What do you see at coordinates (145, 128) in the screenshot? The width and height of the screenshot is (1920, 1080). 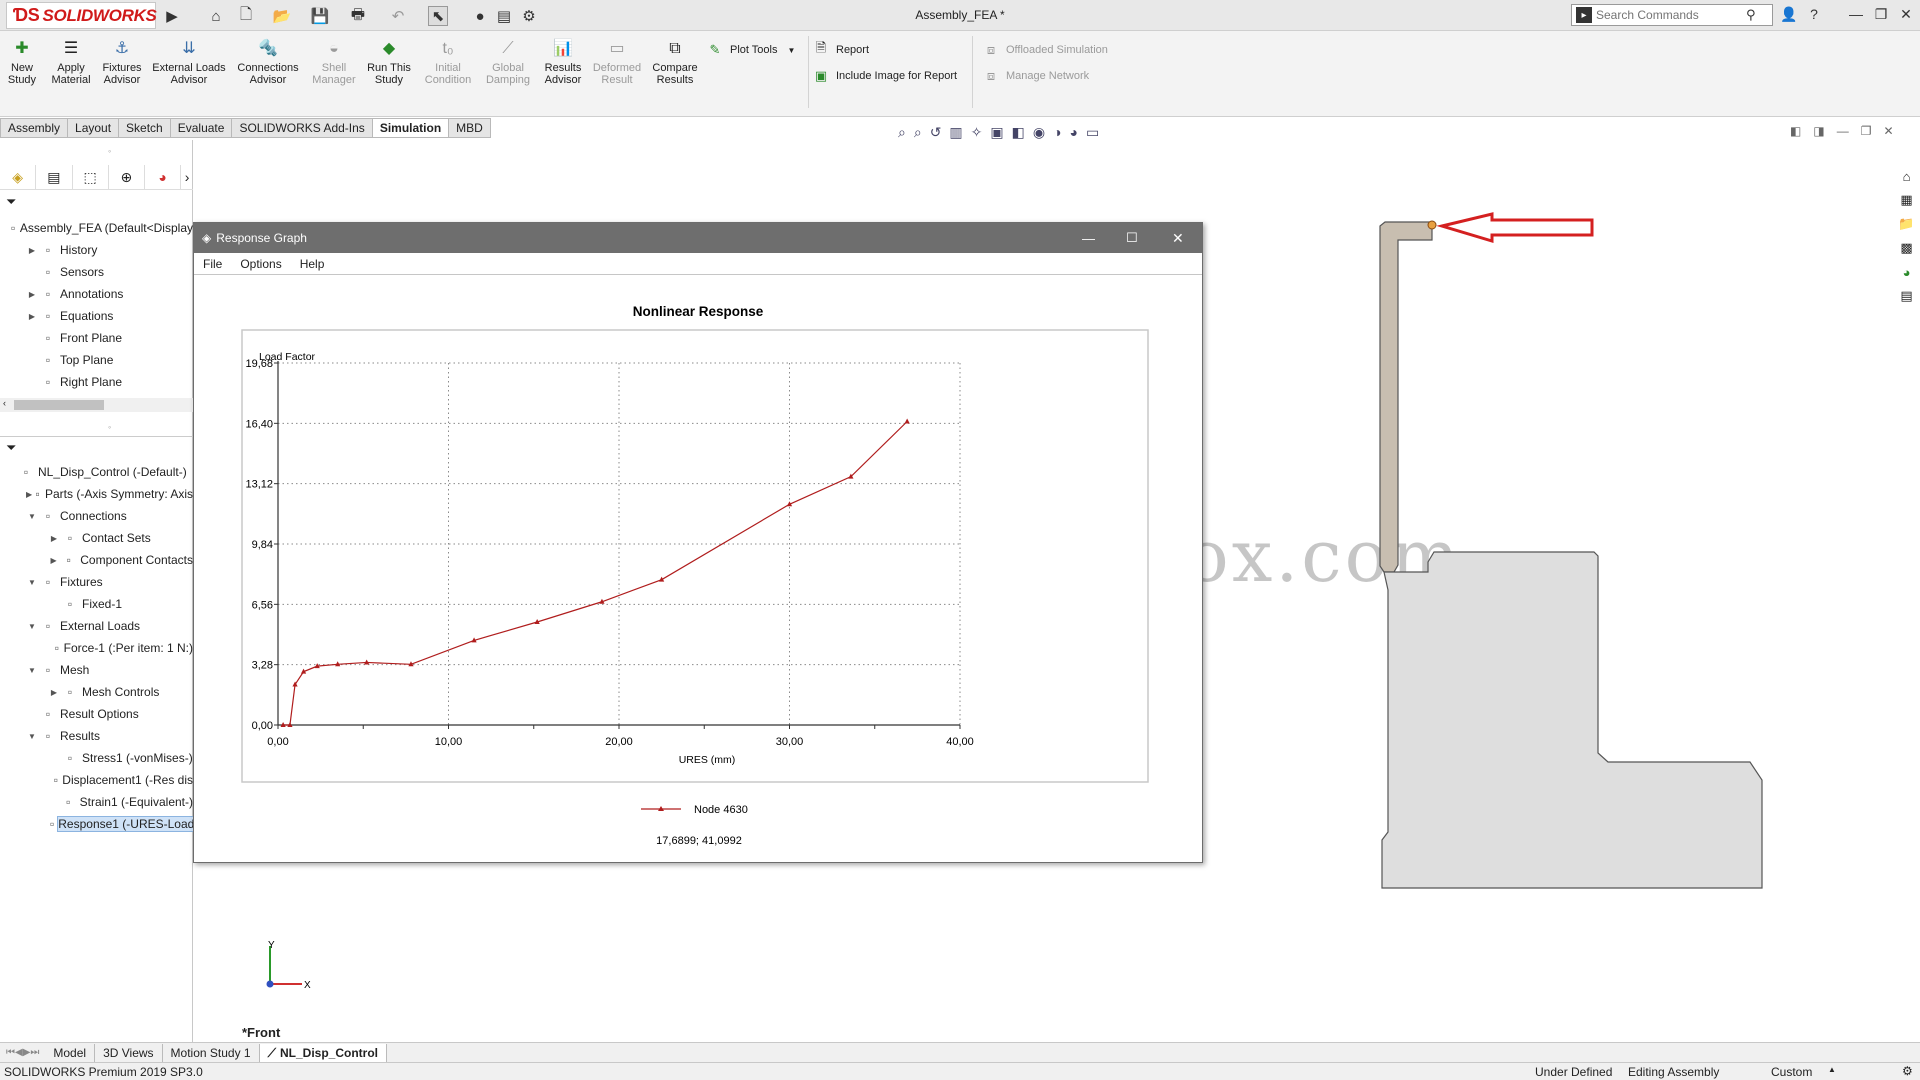 I see `tab-sketch: Sketch` at bounding box center [145, 128].